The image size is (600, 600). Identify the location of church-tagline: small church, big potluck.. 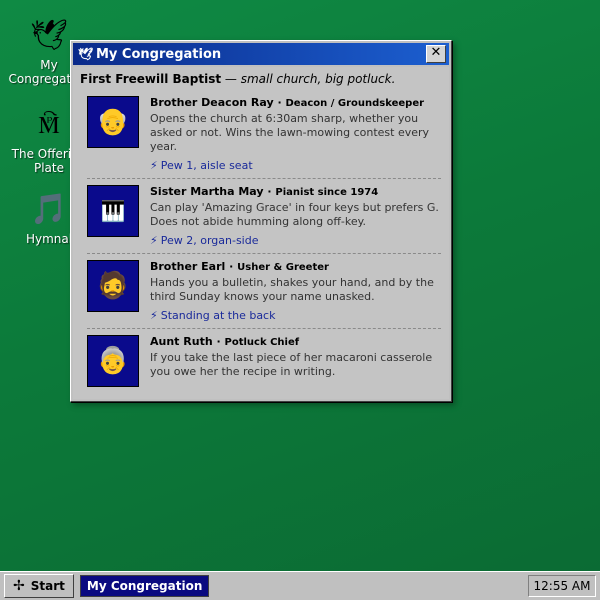
(318, 79).